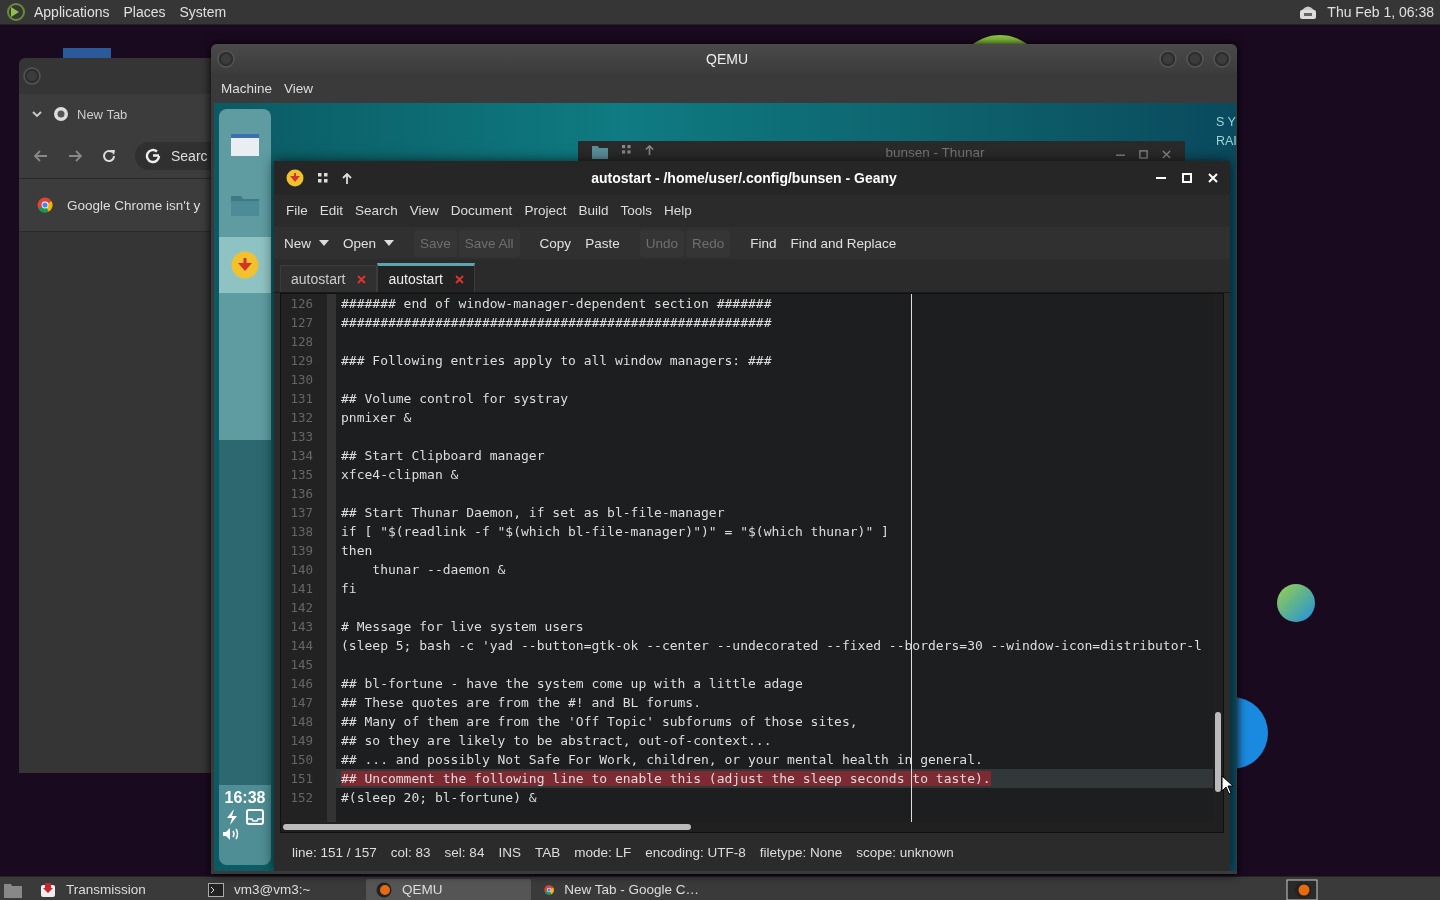  I want to click on tab-label: New Tab, so click(102, 114).